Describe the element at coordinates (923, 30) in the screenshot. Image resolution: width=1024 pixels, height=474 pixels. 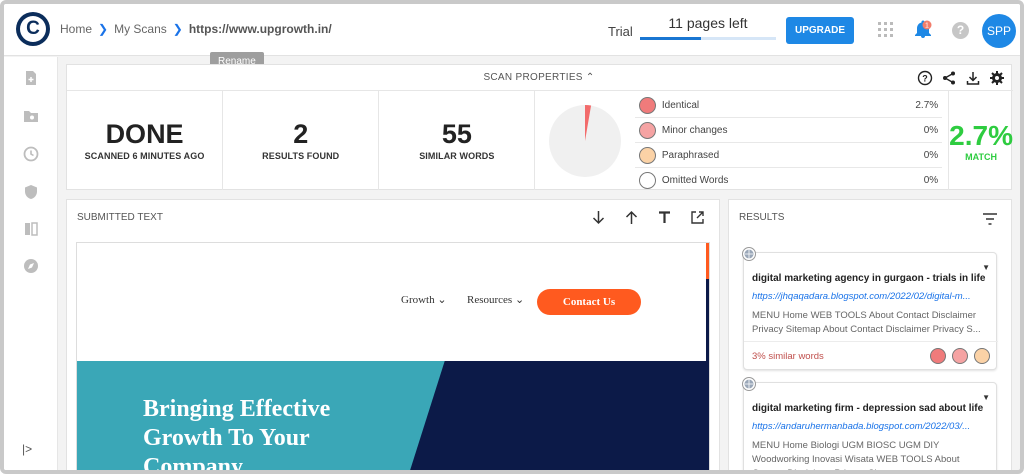
I see `bell-icon: 1` at that location.